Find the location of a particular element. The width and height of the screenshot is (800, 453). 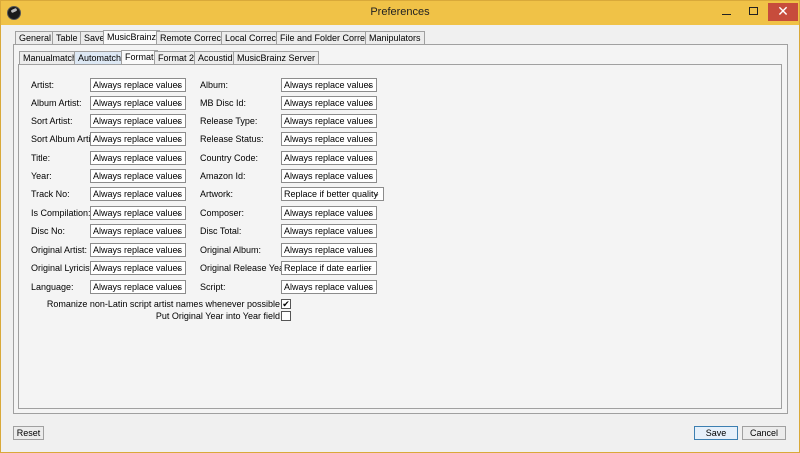

field-label: Script: is located at coordinates (213, 287).